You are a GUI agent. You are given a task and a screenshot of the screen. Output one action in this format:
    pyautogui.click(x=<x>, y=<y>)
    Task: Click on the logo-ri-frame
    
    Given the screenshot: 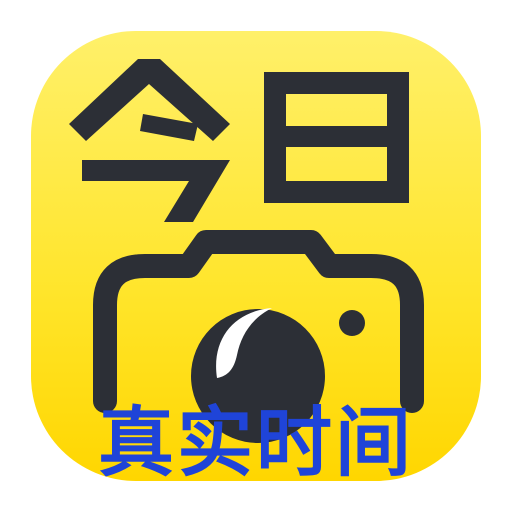 What is the action you would take?
    pyautogui.click(x=336, y=137)
    